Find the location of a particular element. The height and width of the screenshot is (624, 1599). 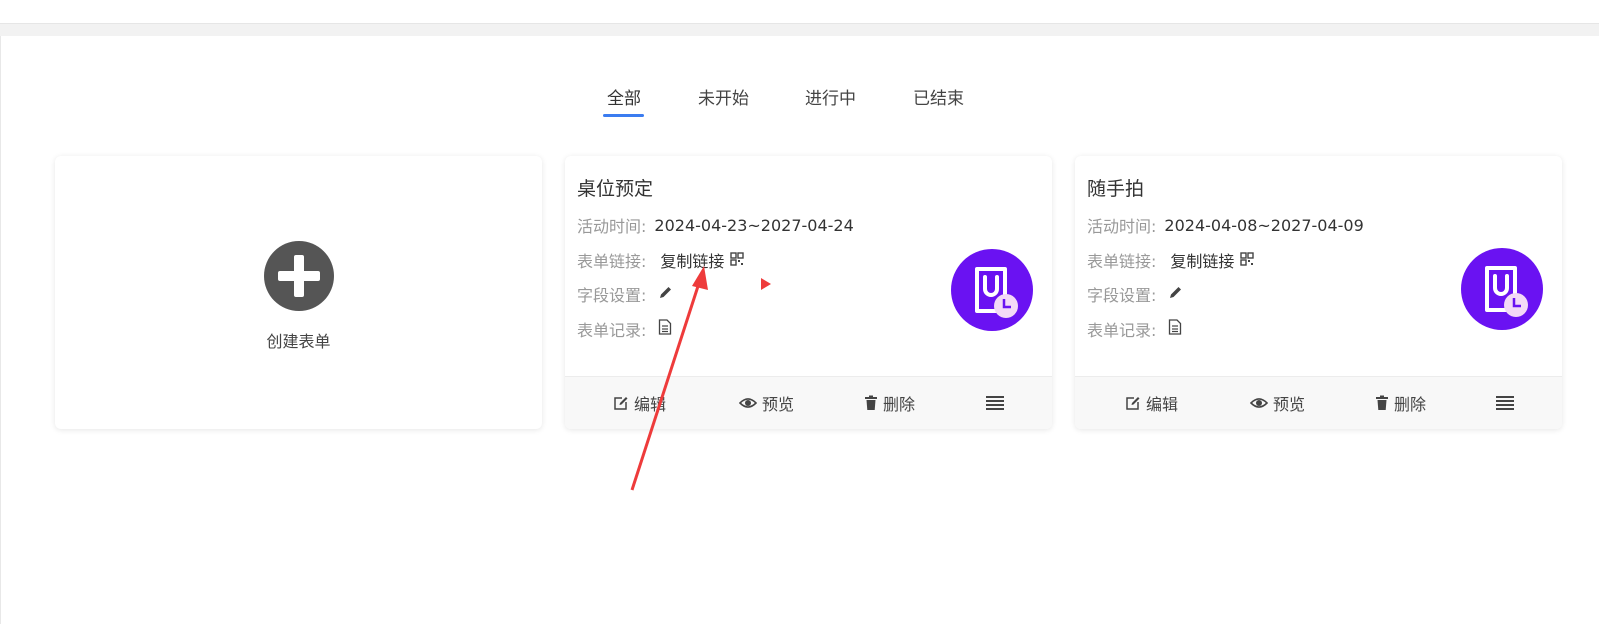

annotation-arrow is located at coordinates (700, 378).